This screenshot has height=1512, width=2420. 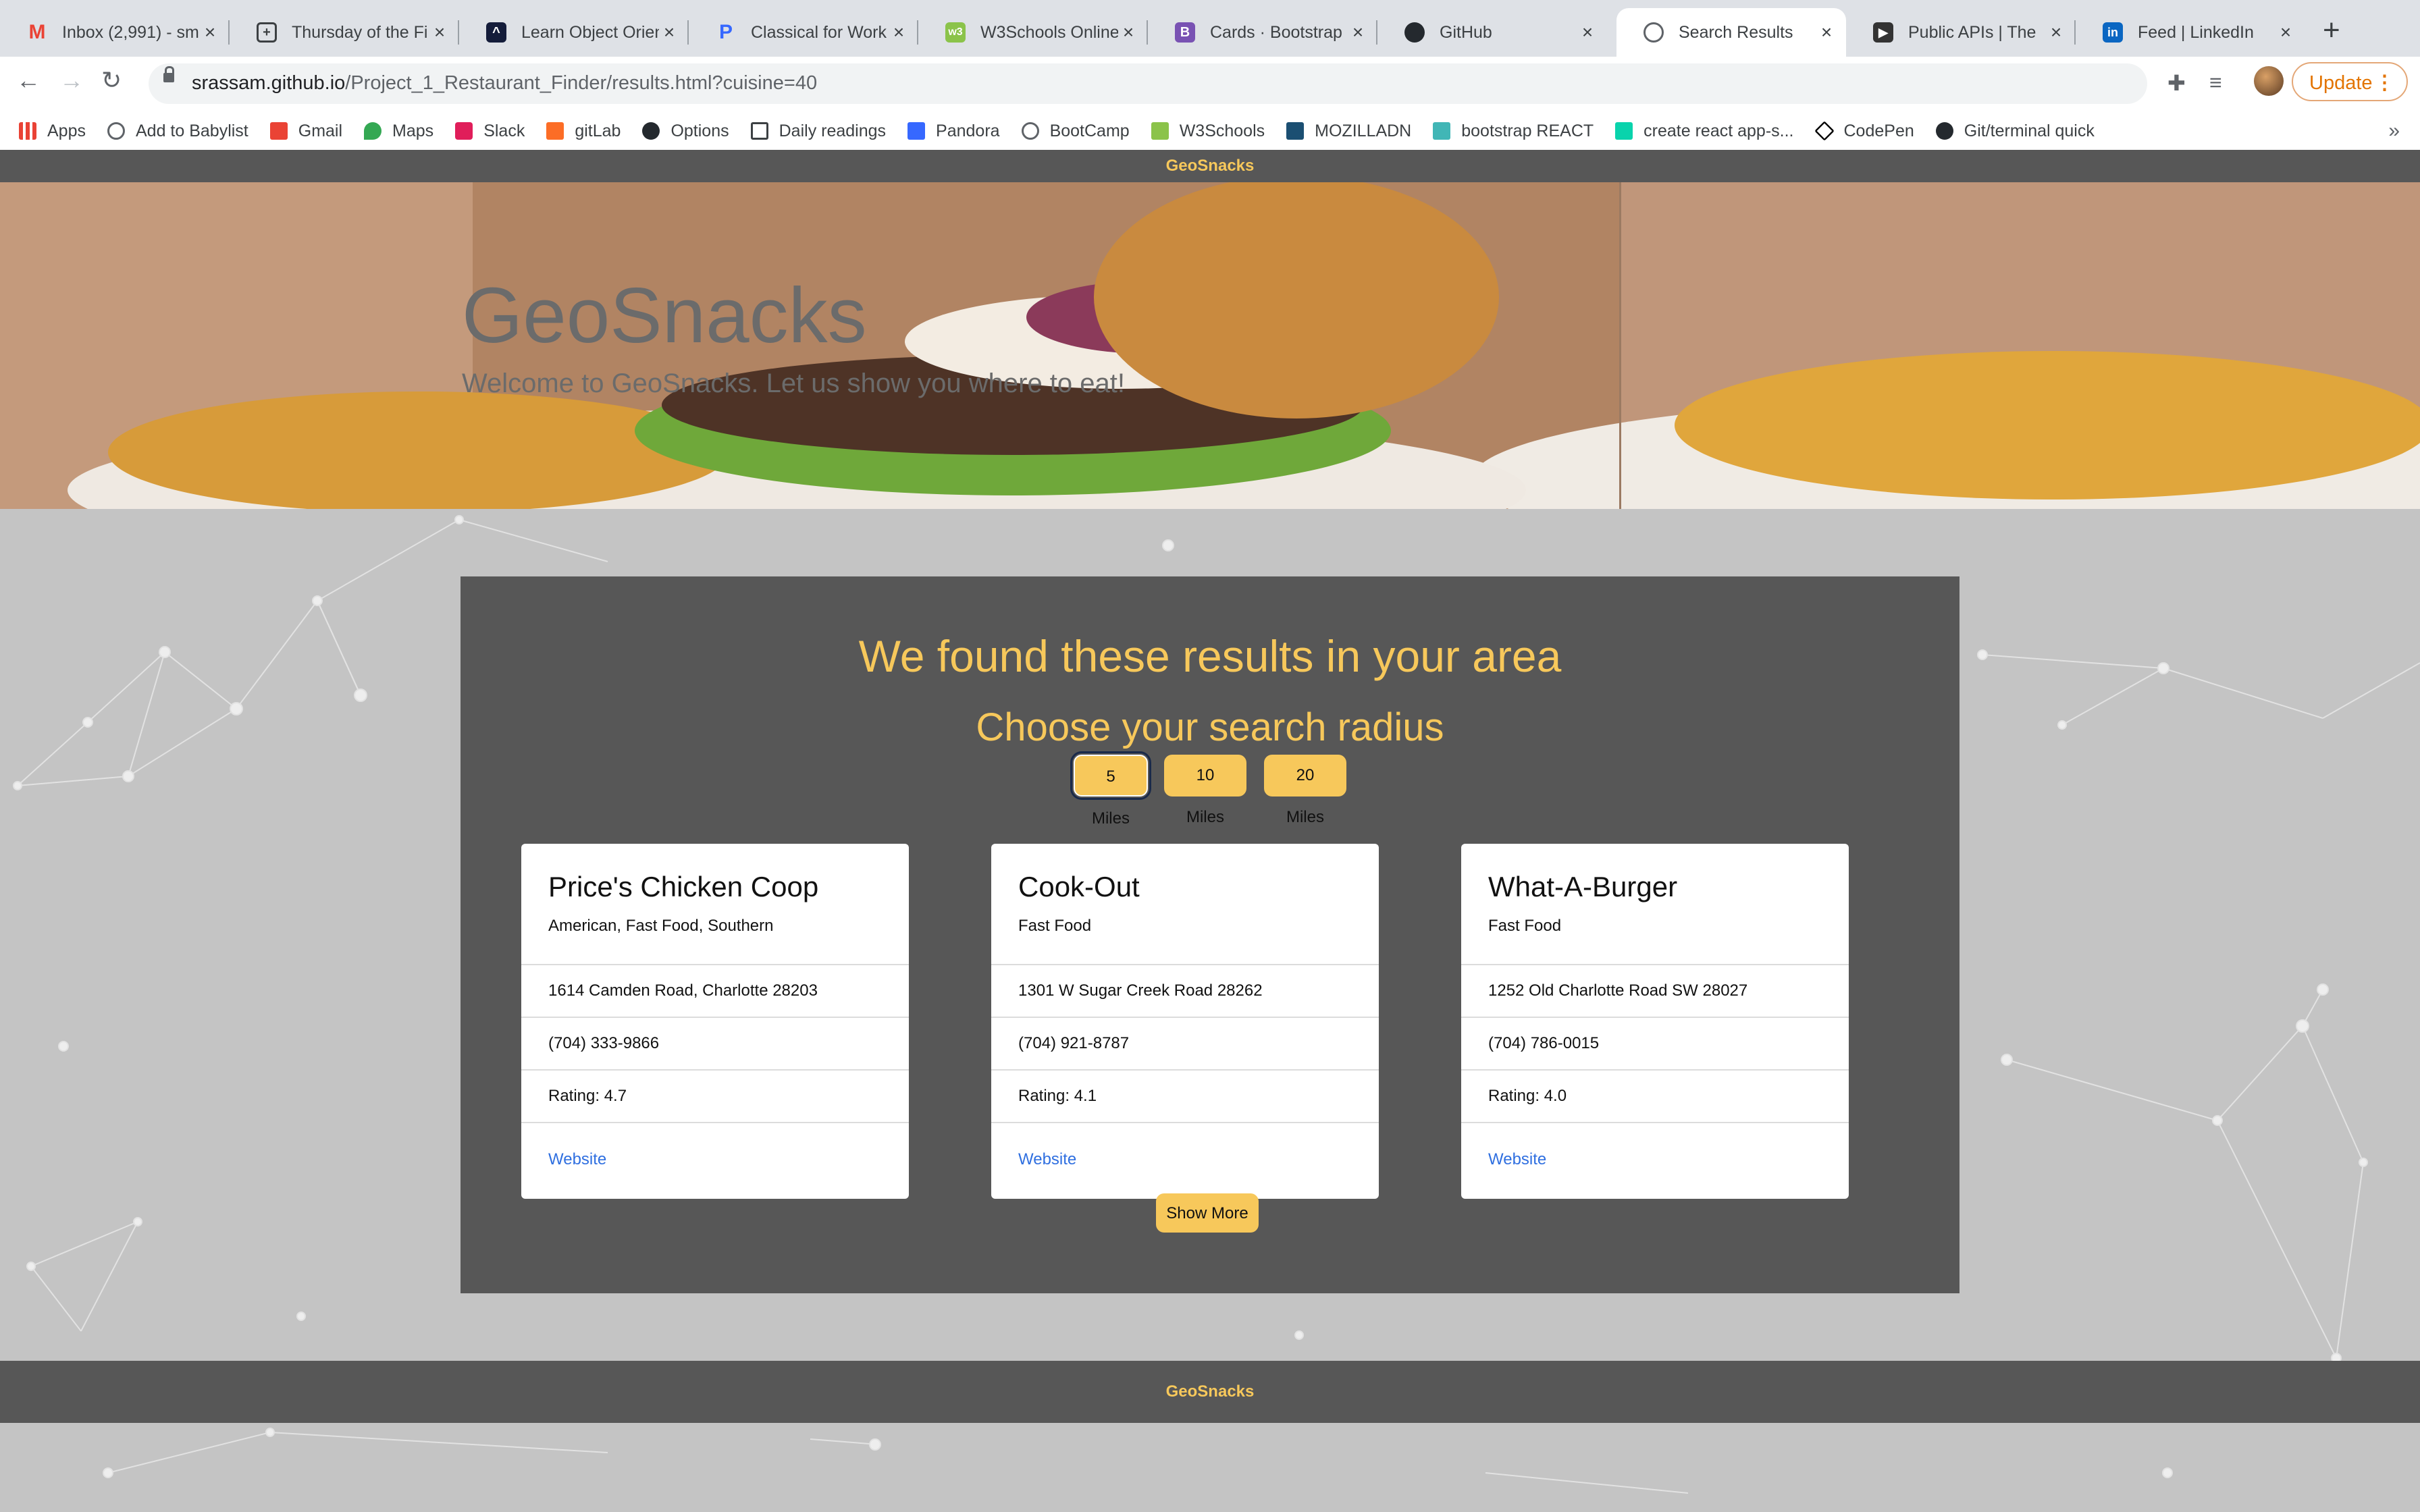 What do you see at coordinates (1079, 886) in the screenshot?
I see `restaurant-name: Cook-Out` at bounding box center [1079, 886].